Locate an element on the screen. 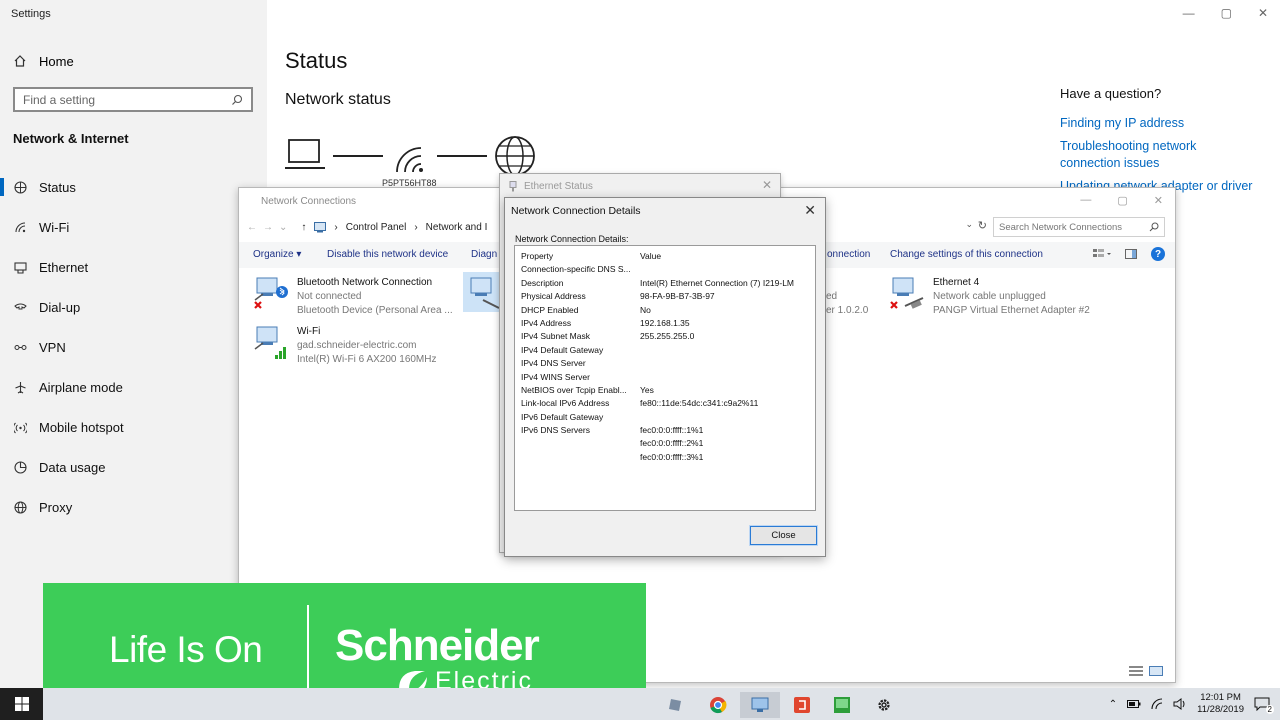 The width and height of the screenshot is (1280, 720). column-header-property: Property is located at coordinates (580, 256).